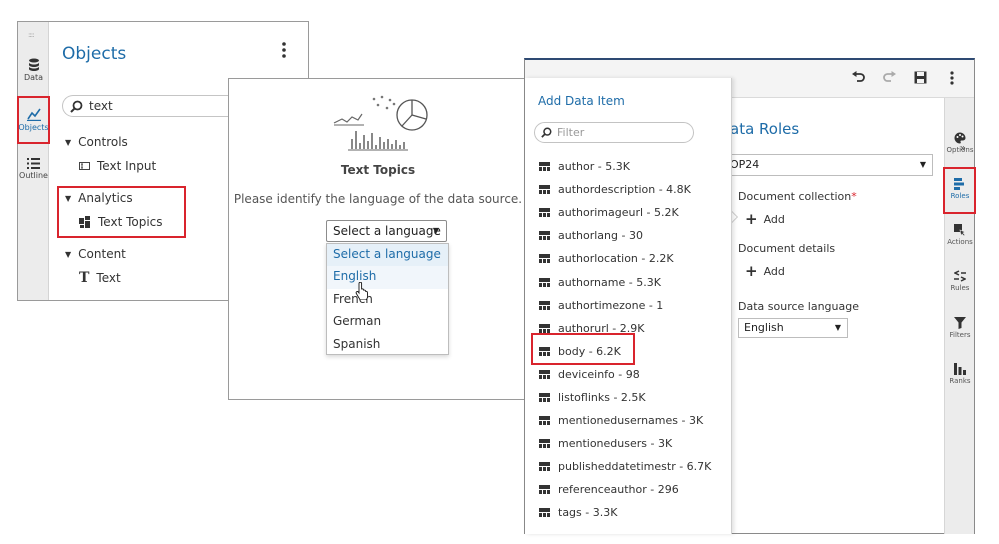 This screenshot has width=999, height=544. Describe the element at coordinates (920, 79) in the screenshot. I see `save-icon` at that location.